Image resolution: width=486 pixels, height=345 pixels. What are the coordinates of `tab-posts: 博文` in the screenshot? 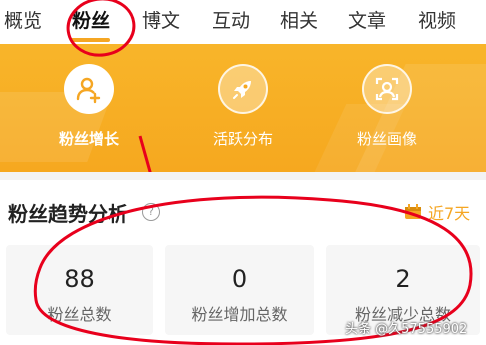 It's located at (161, 19).